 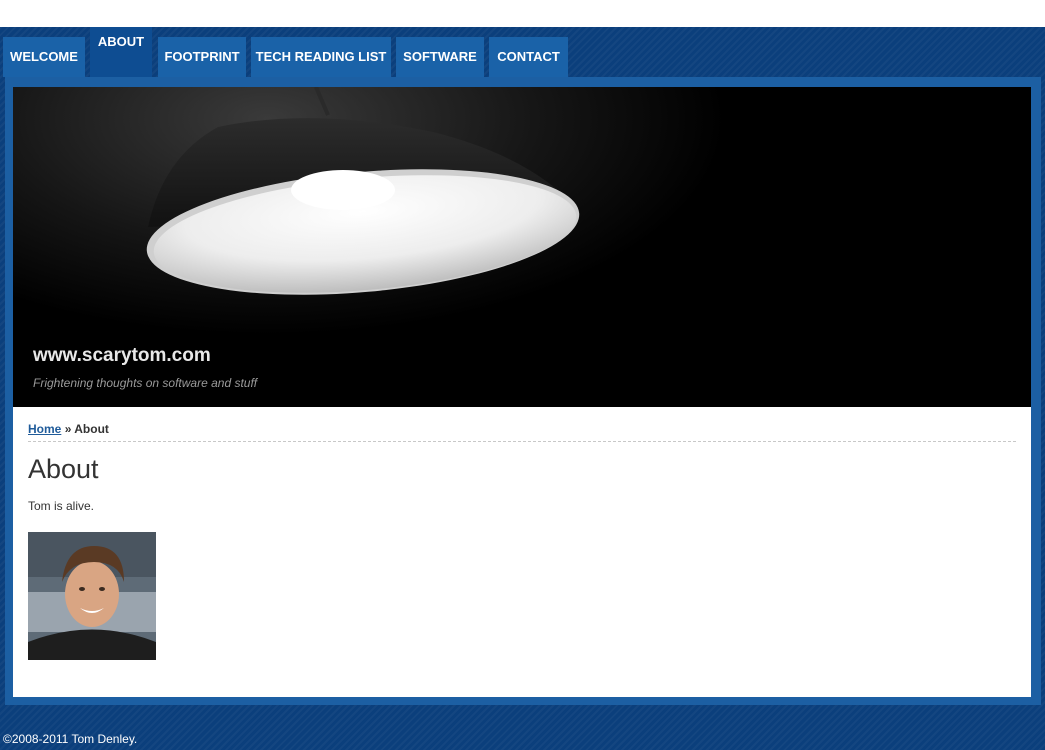 What do you see at coordinates (440, 57) in the screenshot?
I see `nav-tab-software: SOFTWARE` at bounding box center [440, 57].